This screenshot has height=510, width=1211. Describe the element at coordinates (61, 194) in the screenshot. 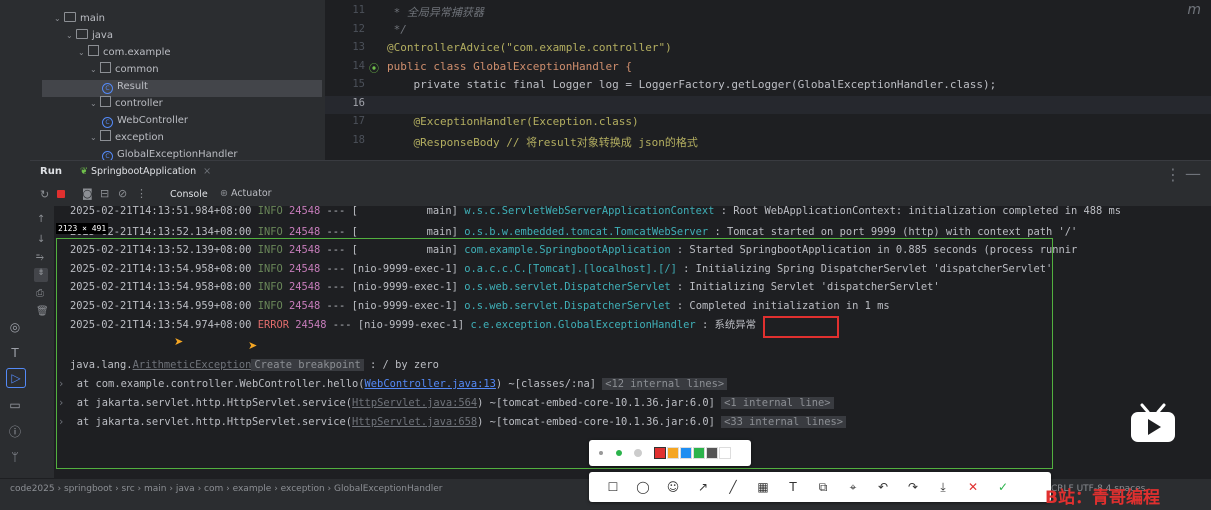

I see `stop-icon` at that location.